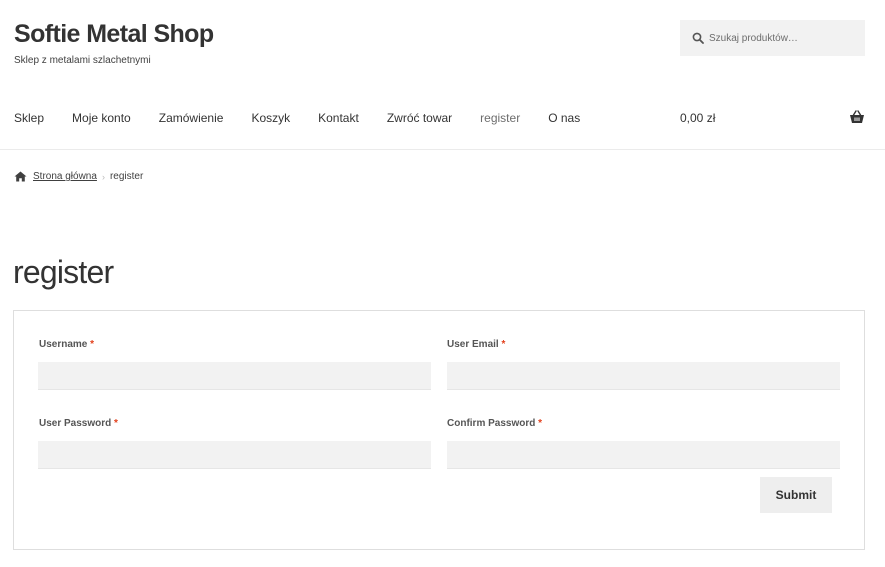 The image size is (885, 567). I want to click on search-icon, so click(698, 38).